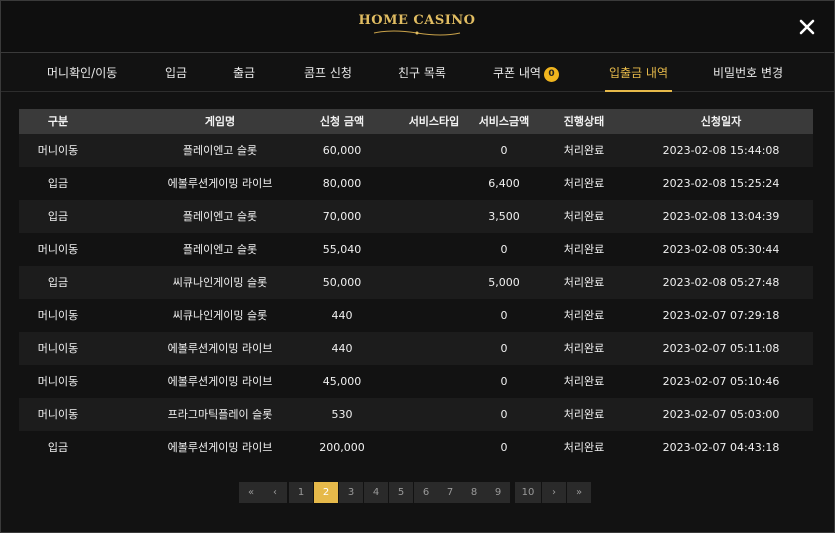 This screenshot has height=533, width=835. I want to click on page-5-button: 5, so click(401, 492).